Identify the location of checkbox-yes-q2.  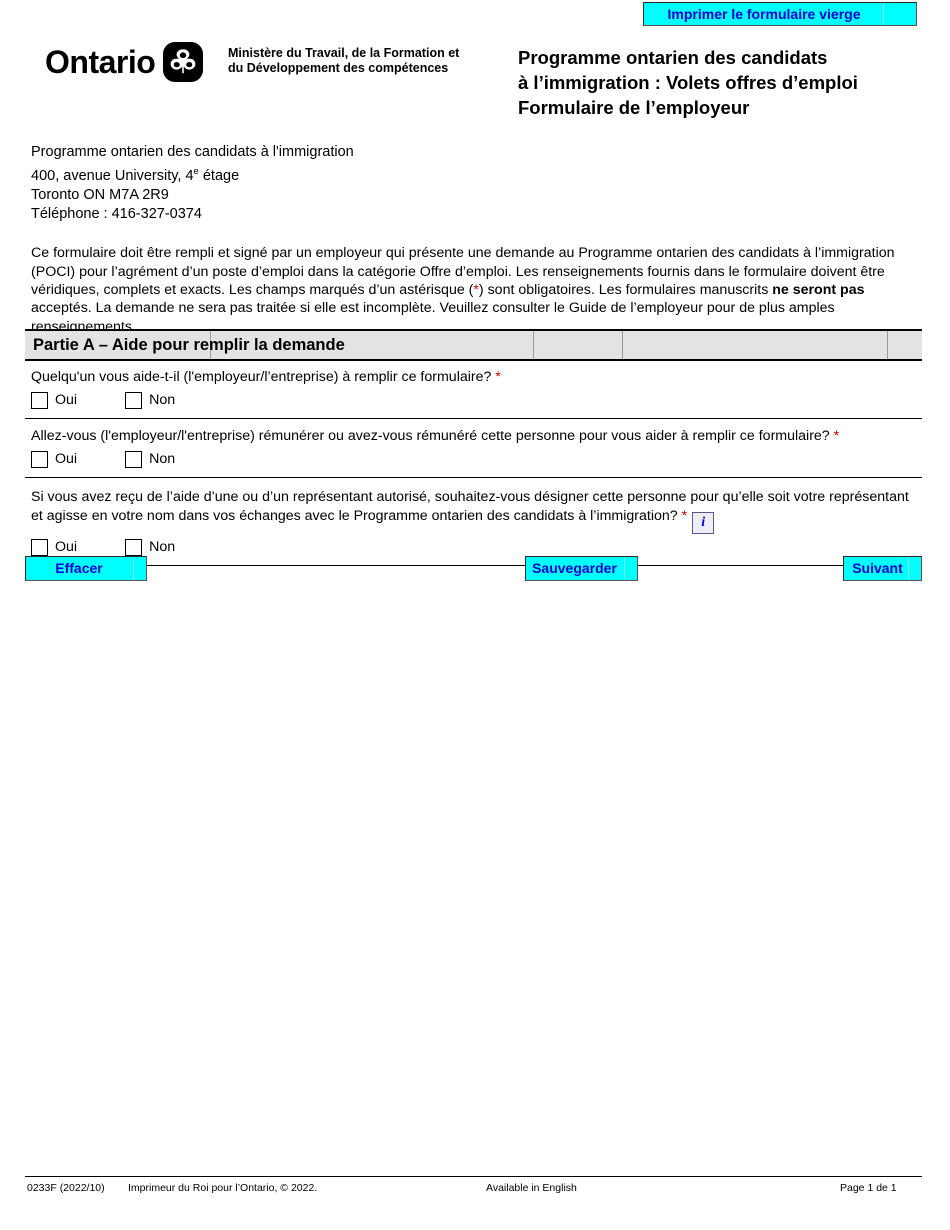
(39, 459).